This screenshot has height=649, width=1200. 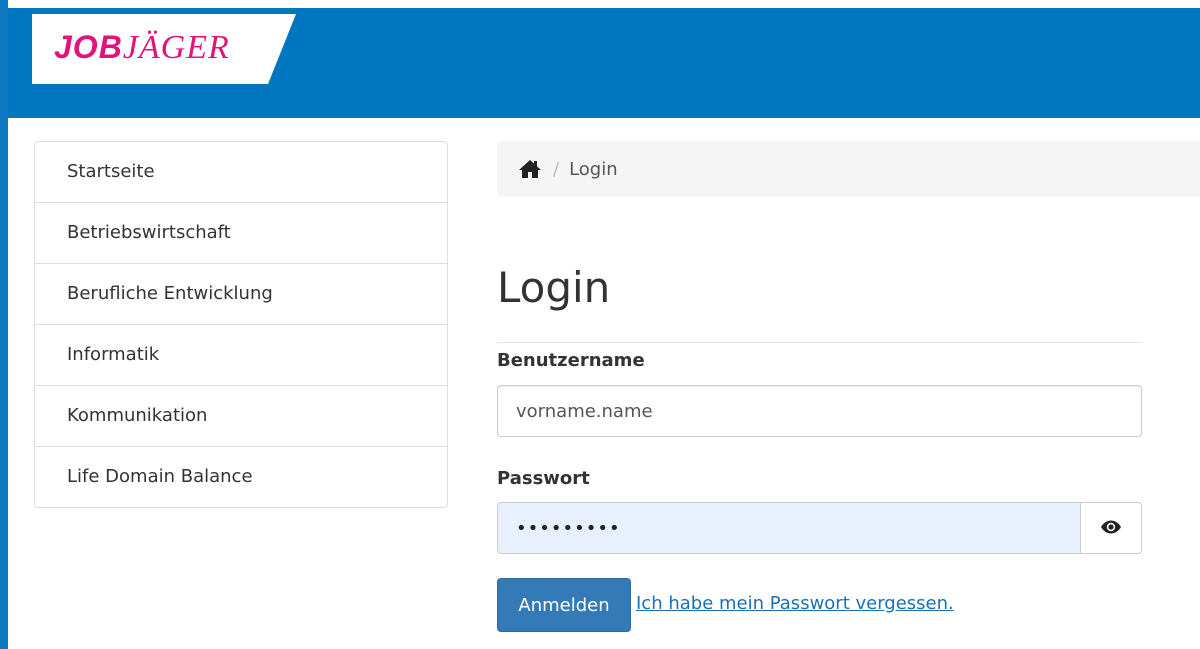 I want to click on password-label: Passwort, so click(x=543, y=478).